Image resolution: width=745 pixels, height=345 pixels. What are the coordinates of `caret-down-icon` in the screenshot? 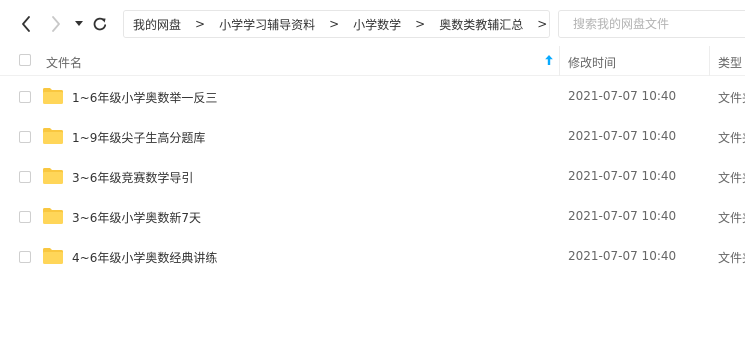 It's located at (79, 23).